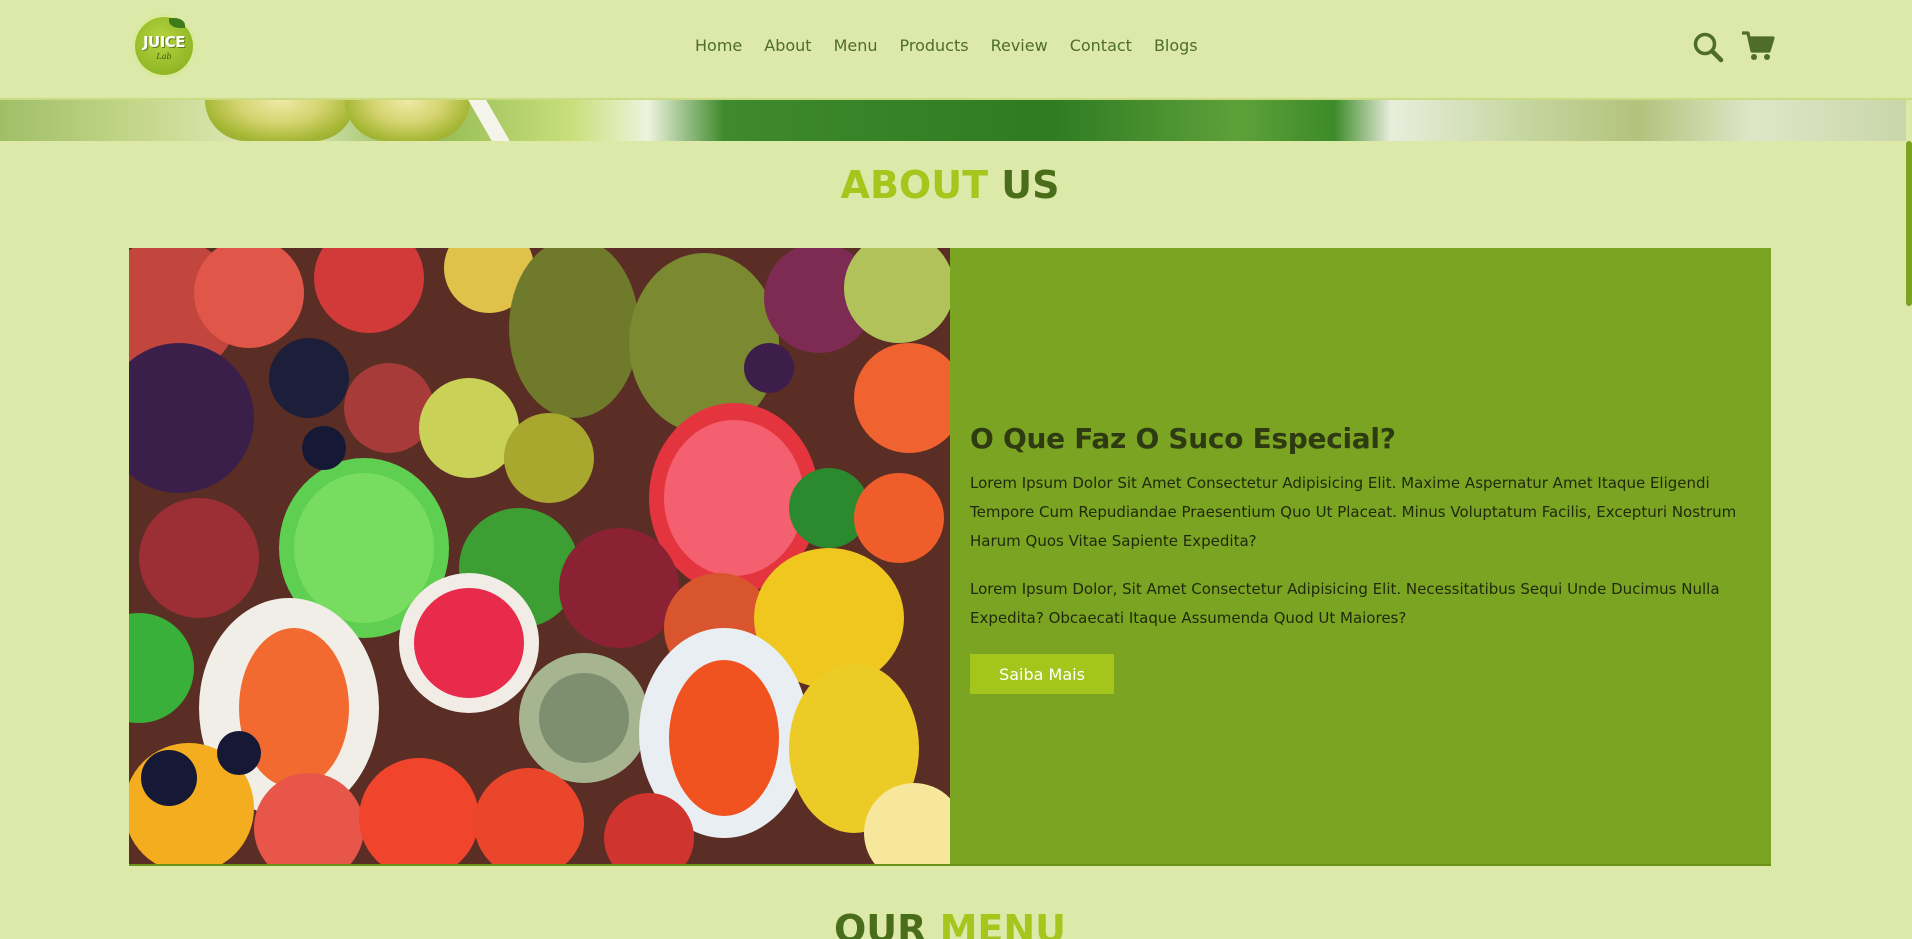  Describe the element at coordinates (856, 47) in the screenshot. I see `nav-item-menu: Menu` at that location.